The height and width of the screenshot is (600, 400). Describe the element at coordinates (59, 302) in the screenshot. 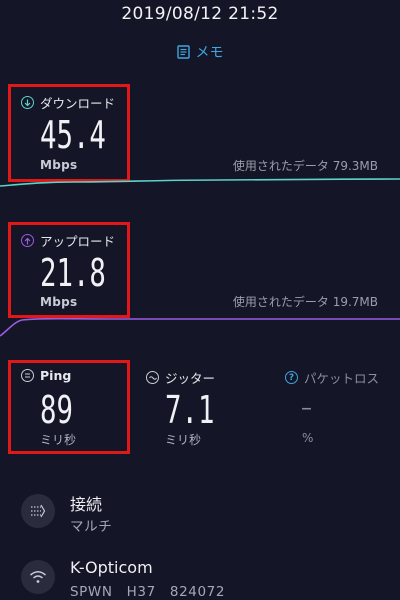

I see `upload-speed-unit: Mbps` at that location.